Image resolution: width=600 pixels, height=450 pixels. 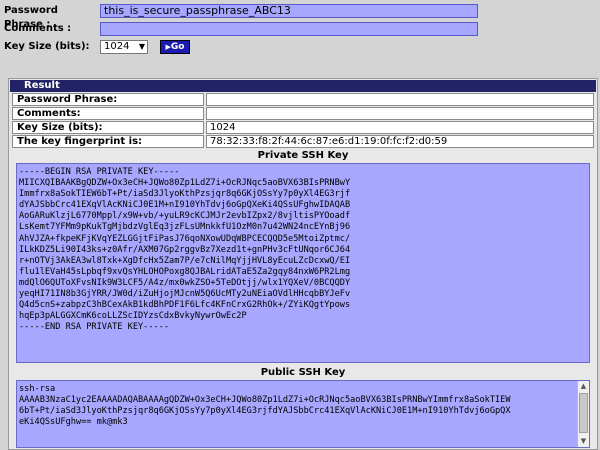 What do you see at coordinates (117, 46) in the screenshot?
I see `keysize-selected: 1024` at bounding box center [117, 46].